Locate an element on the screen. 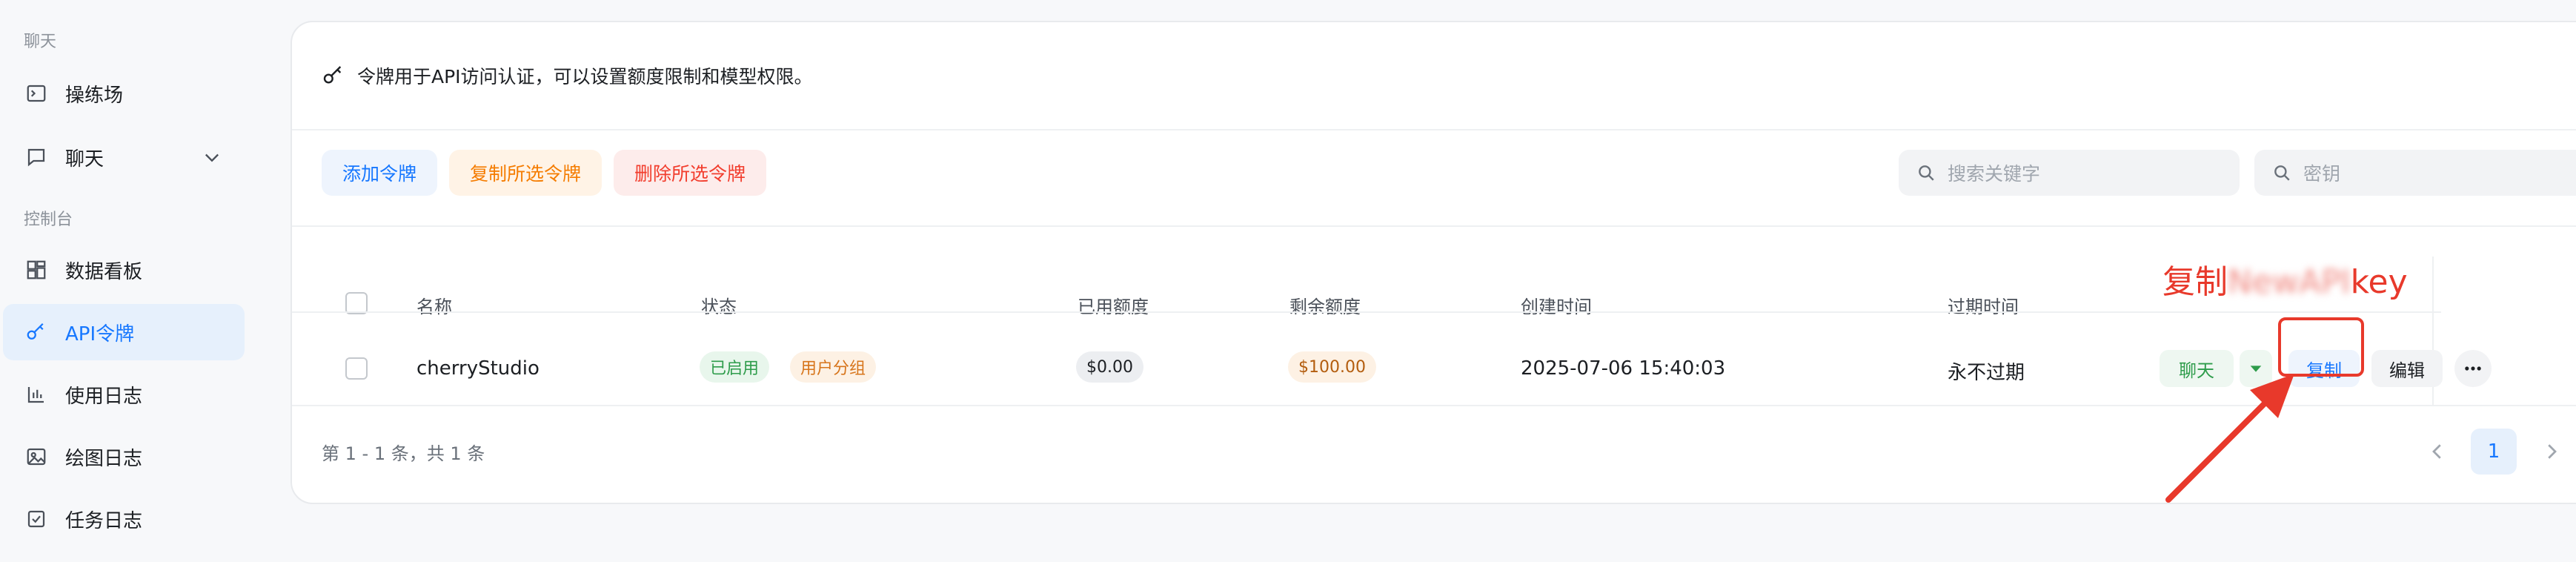 This screenshot has width=2576, height=562. column-header-used: 已用额度 is located at coordinates (1113, 307).